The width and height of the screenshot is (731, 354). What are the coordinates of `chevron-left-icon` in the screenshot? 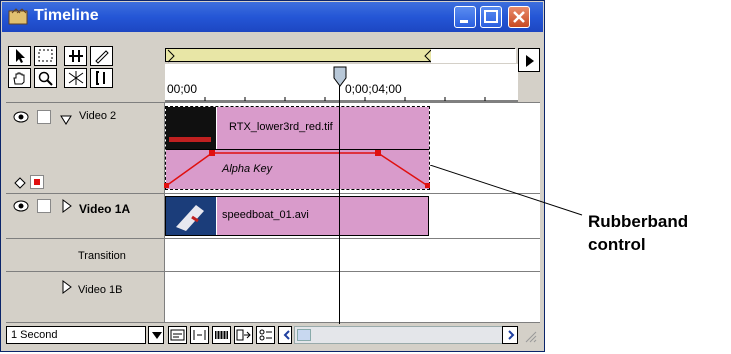 It's located at (286, 335).